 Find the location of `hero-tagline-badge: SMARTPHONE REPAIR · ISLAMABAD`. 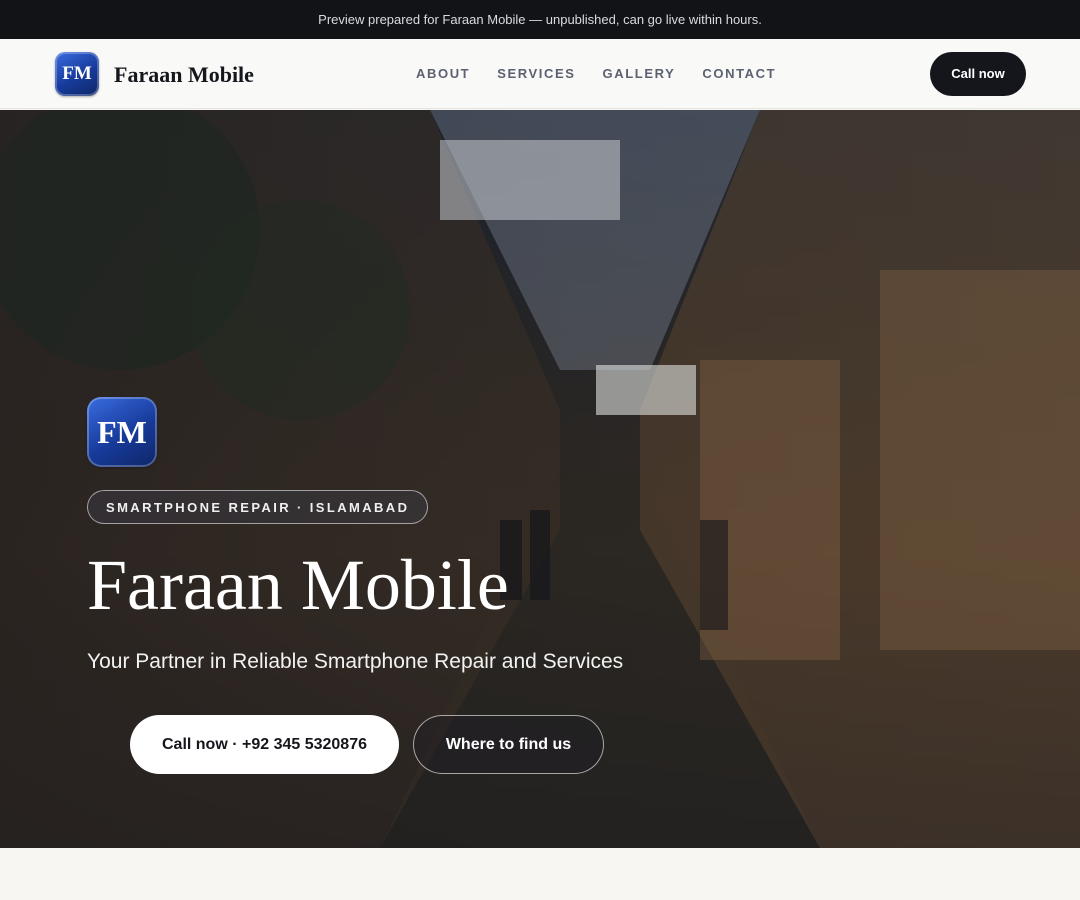

hero-tagline-badge: SMARTPHONE REPAIR · ISLAMABAD is located at coordinates (258, 507).